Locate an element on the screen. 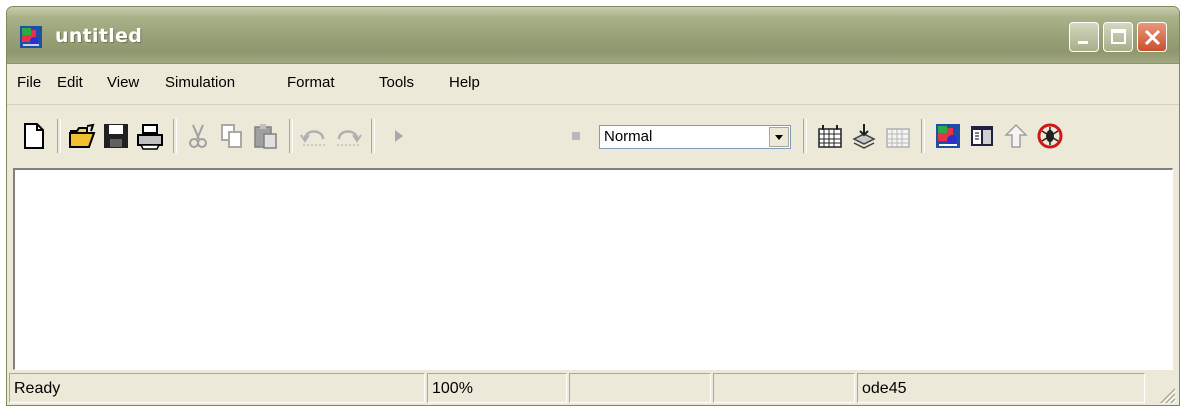 The height and width of the screenshot is (410, 1186). stop-simulation-button is located at coordinates (576, 136).